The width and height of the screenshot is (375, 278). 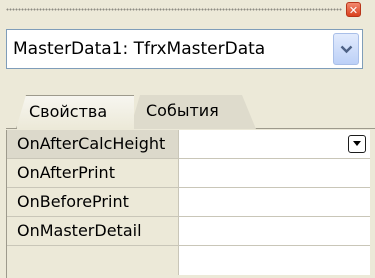 I want to click on dropdown-arrow-icon, so click(x=357, y=144).